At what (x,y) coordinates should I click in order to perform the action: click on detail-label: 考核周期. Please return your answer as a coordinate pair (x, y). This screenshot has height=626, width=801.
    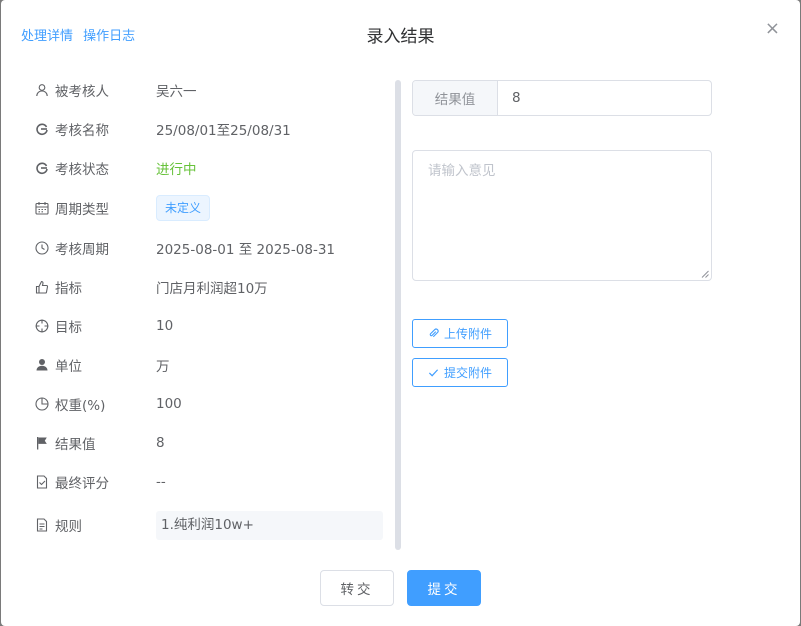
    Looking at the image, I should click on (82, 249).